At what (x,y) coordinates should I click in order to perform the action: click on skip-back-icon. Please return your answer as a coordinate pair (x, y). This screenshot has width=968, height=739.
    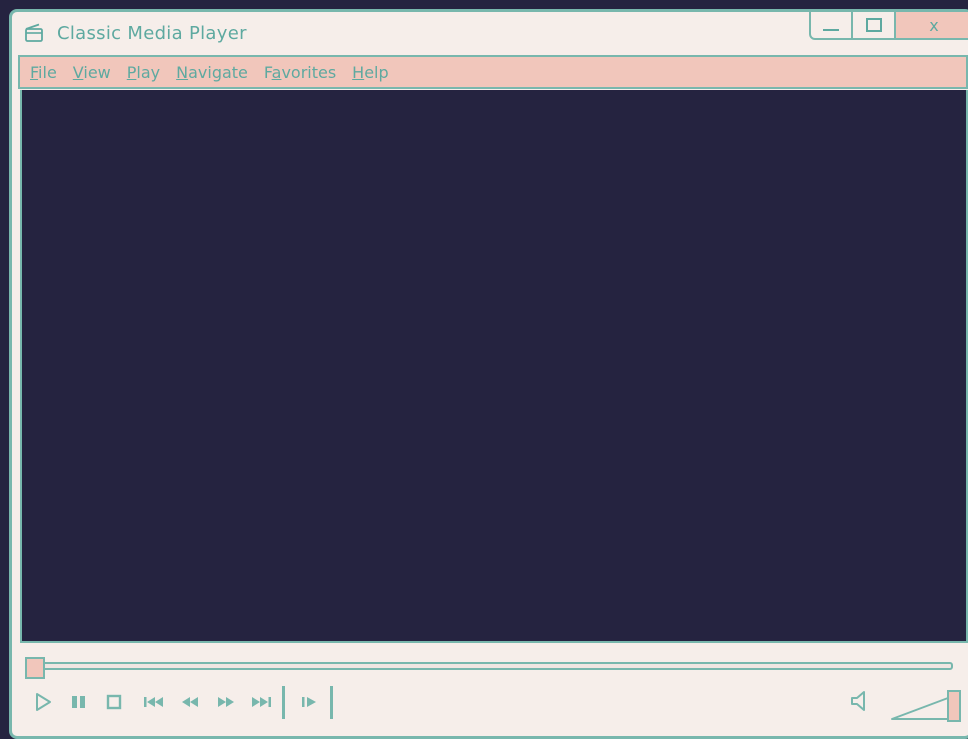
    Looking at the image, I should click on (153, 702).